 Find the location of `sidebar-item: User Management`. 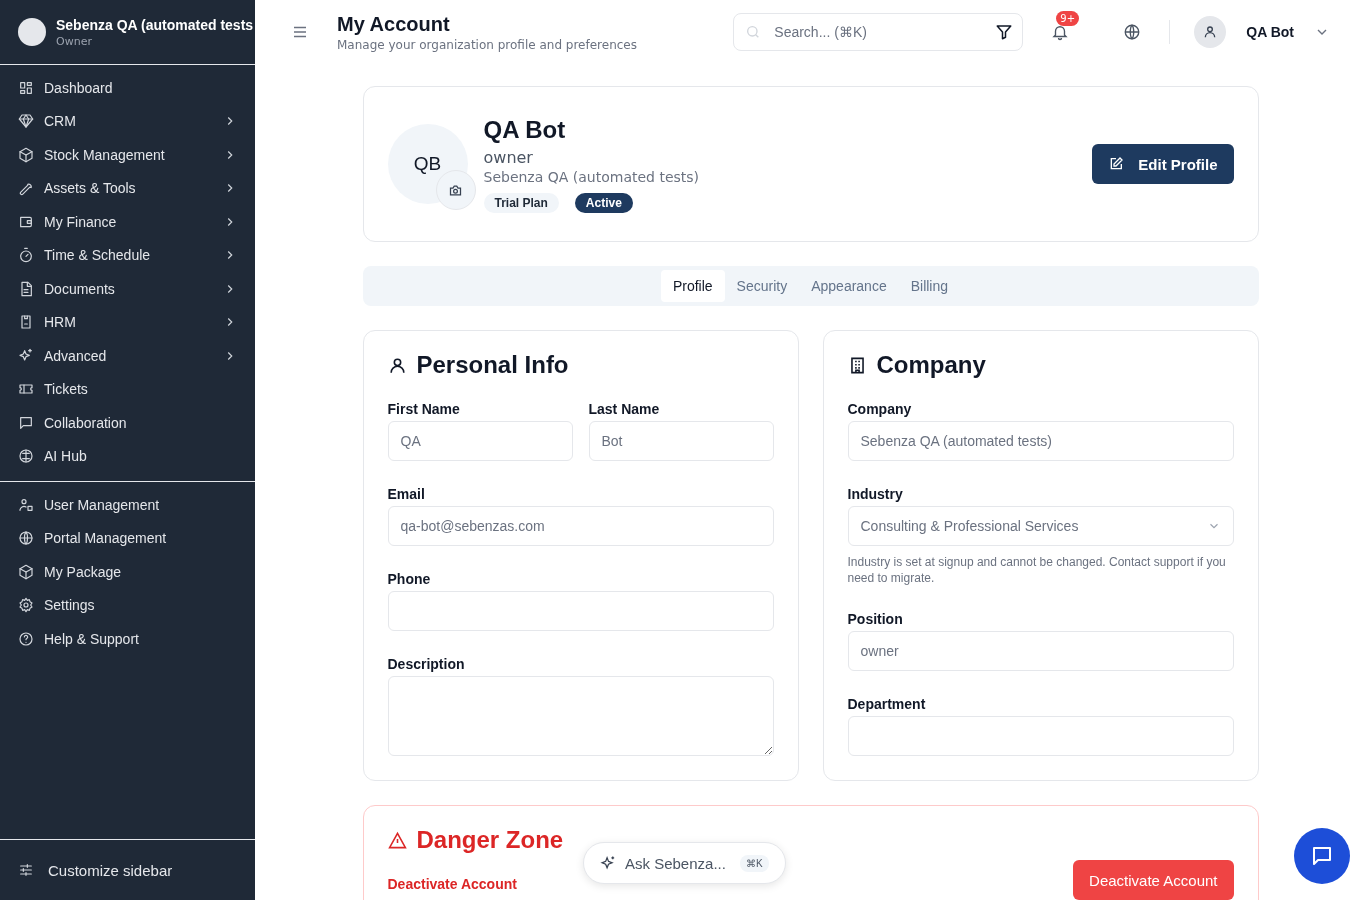

sidebar-item: User Management is located at coordinates (127, 505).